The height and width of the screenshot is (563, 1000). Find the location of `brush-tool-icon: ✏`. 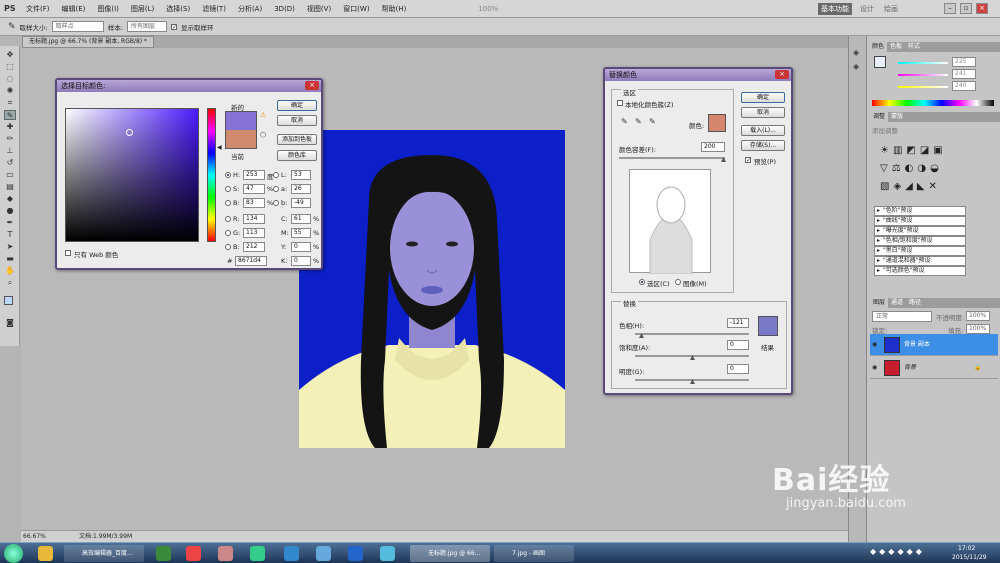

brush-tool-icon: ✏ is located at coordinates (10, 139).